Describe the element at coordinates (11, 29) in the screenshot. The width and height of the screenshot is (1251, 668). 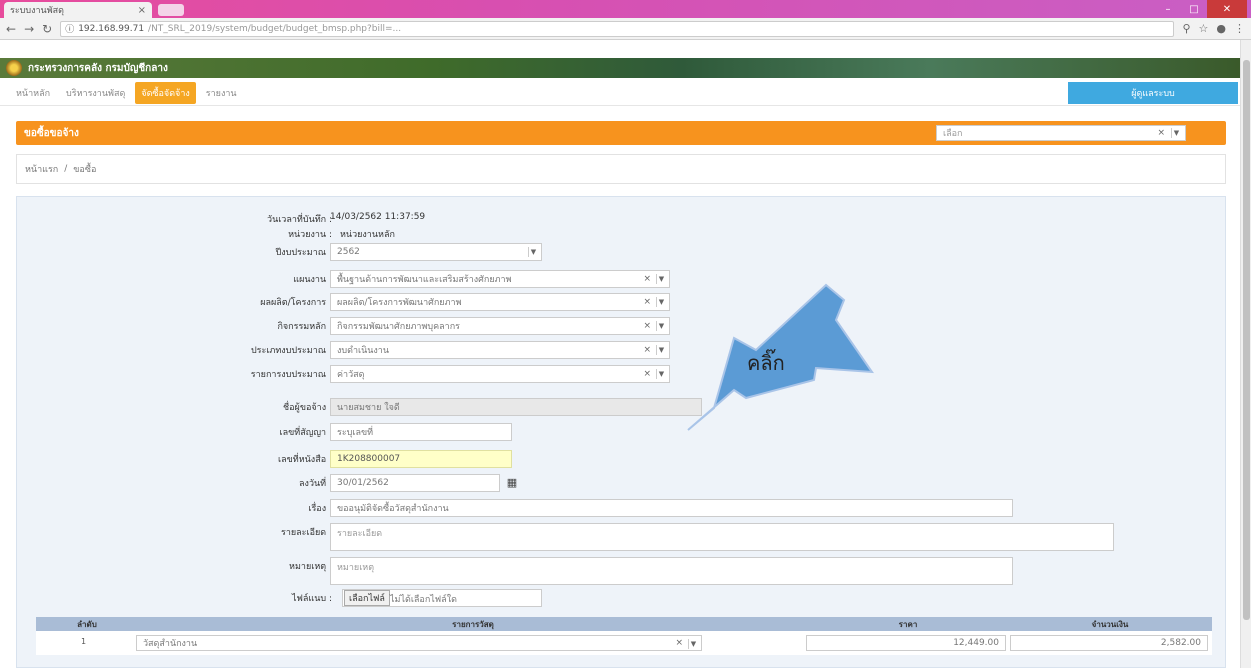
I see `back-icon: ←` at that location.